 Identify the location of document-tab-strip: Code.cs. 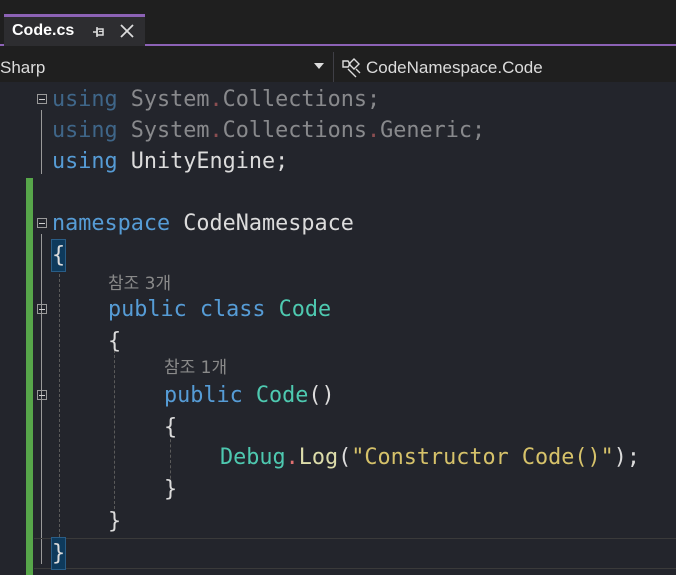
(338, 23).